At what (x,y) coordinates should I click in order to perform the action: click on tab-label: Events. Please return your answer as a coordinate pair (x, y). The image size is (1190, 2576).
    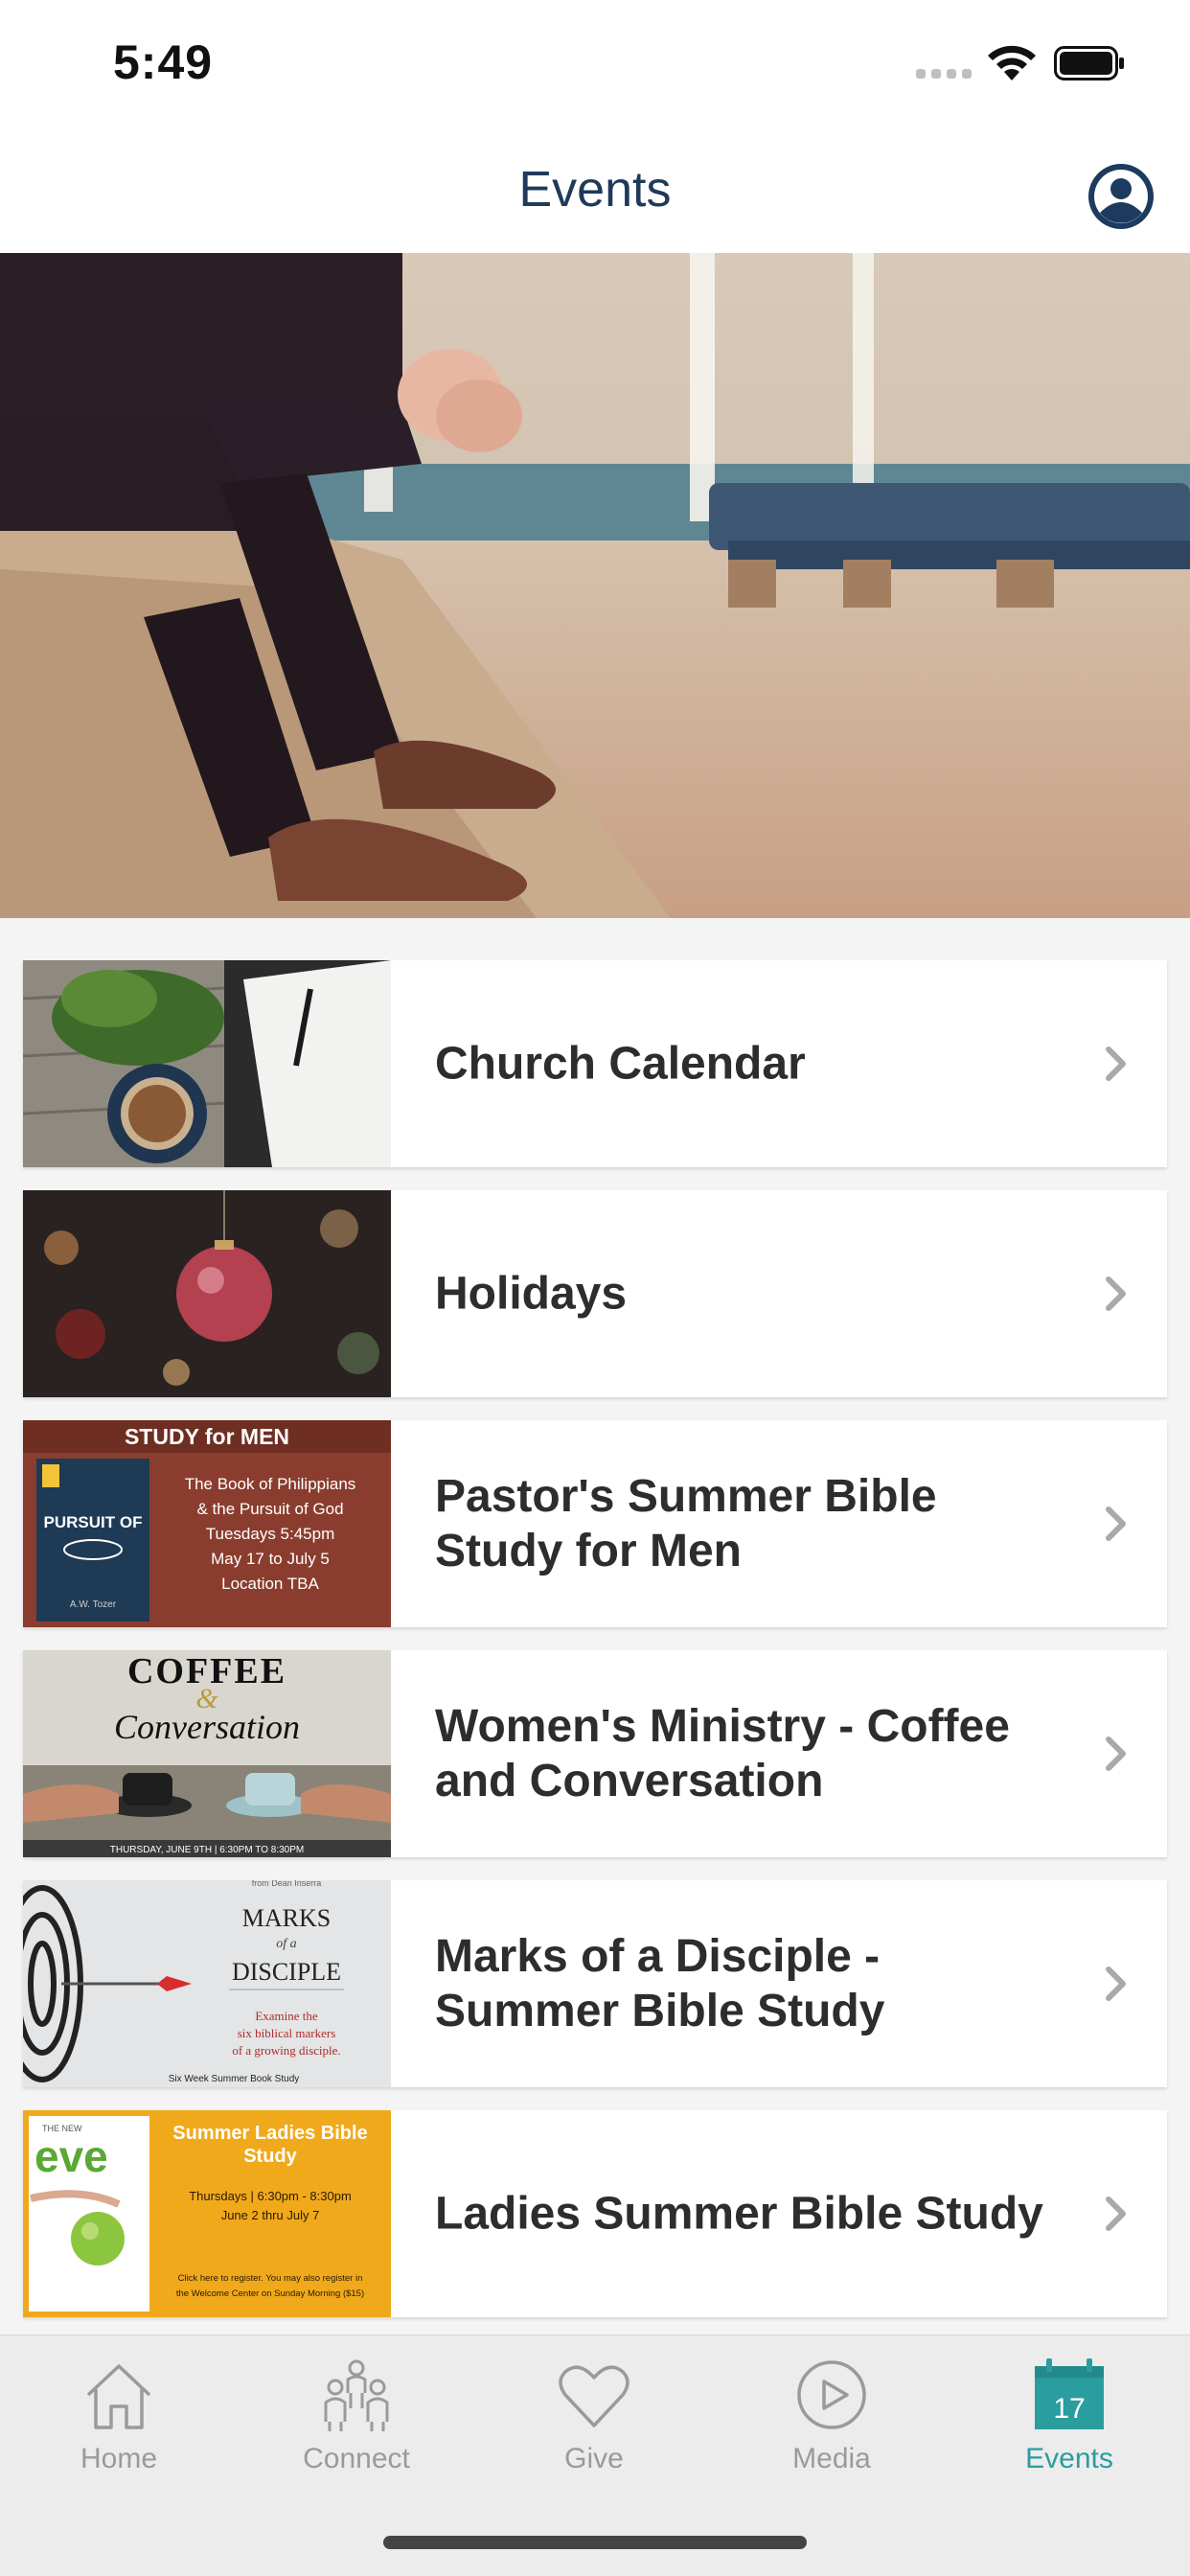
    Looking at the image, I should click on (1069, 2458).